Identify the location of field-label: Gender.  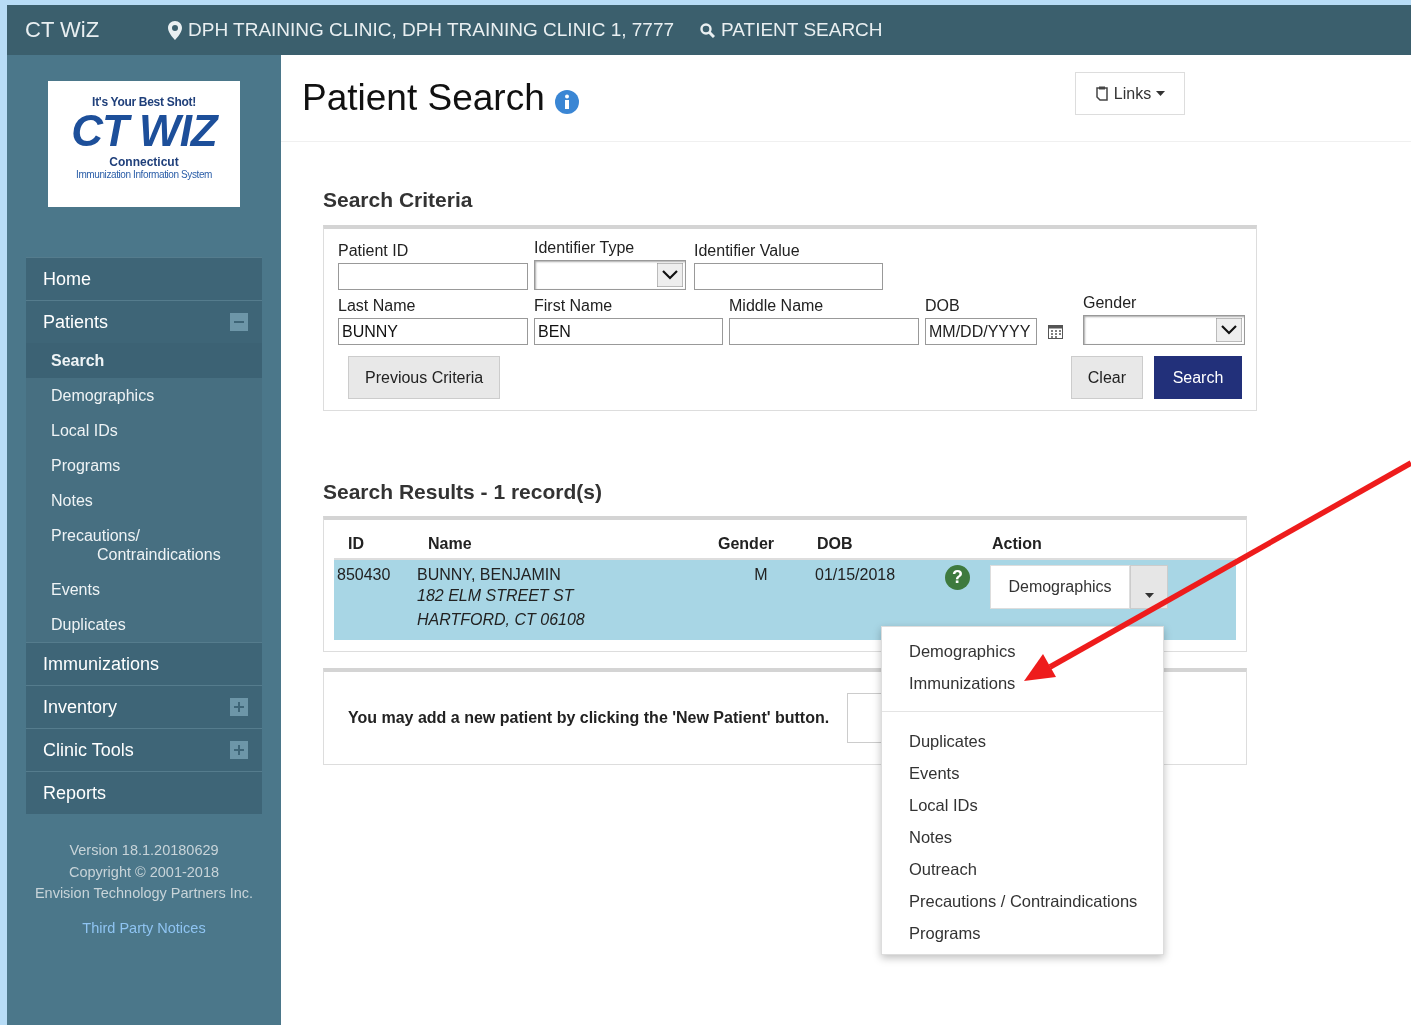
(1110, 303).